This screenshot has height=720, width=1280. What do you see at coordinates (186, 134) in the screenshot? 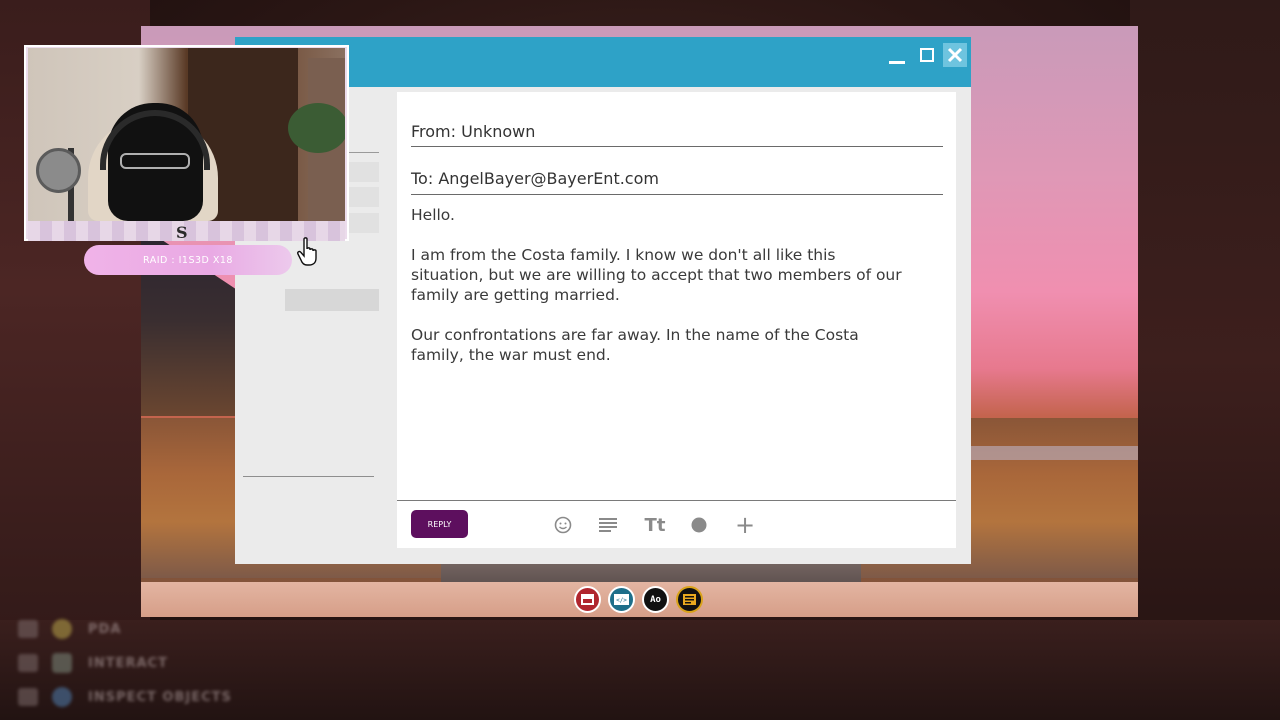
I see `webcam-feed` at bounding box center [186, 134].